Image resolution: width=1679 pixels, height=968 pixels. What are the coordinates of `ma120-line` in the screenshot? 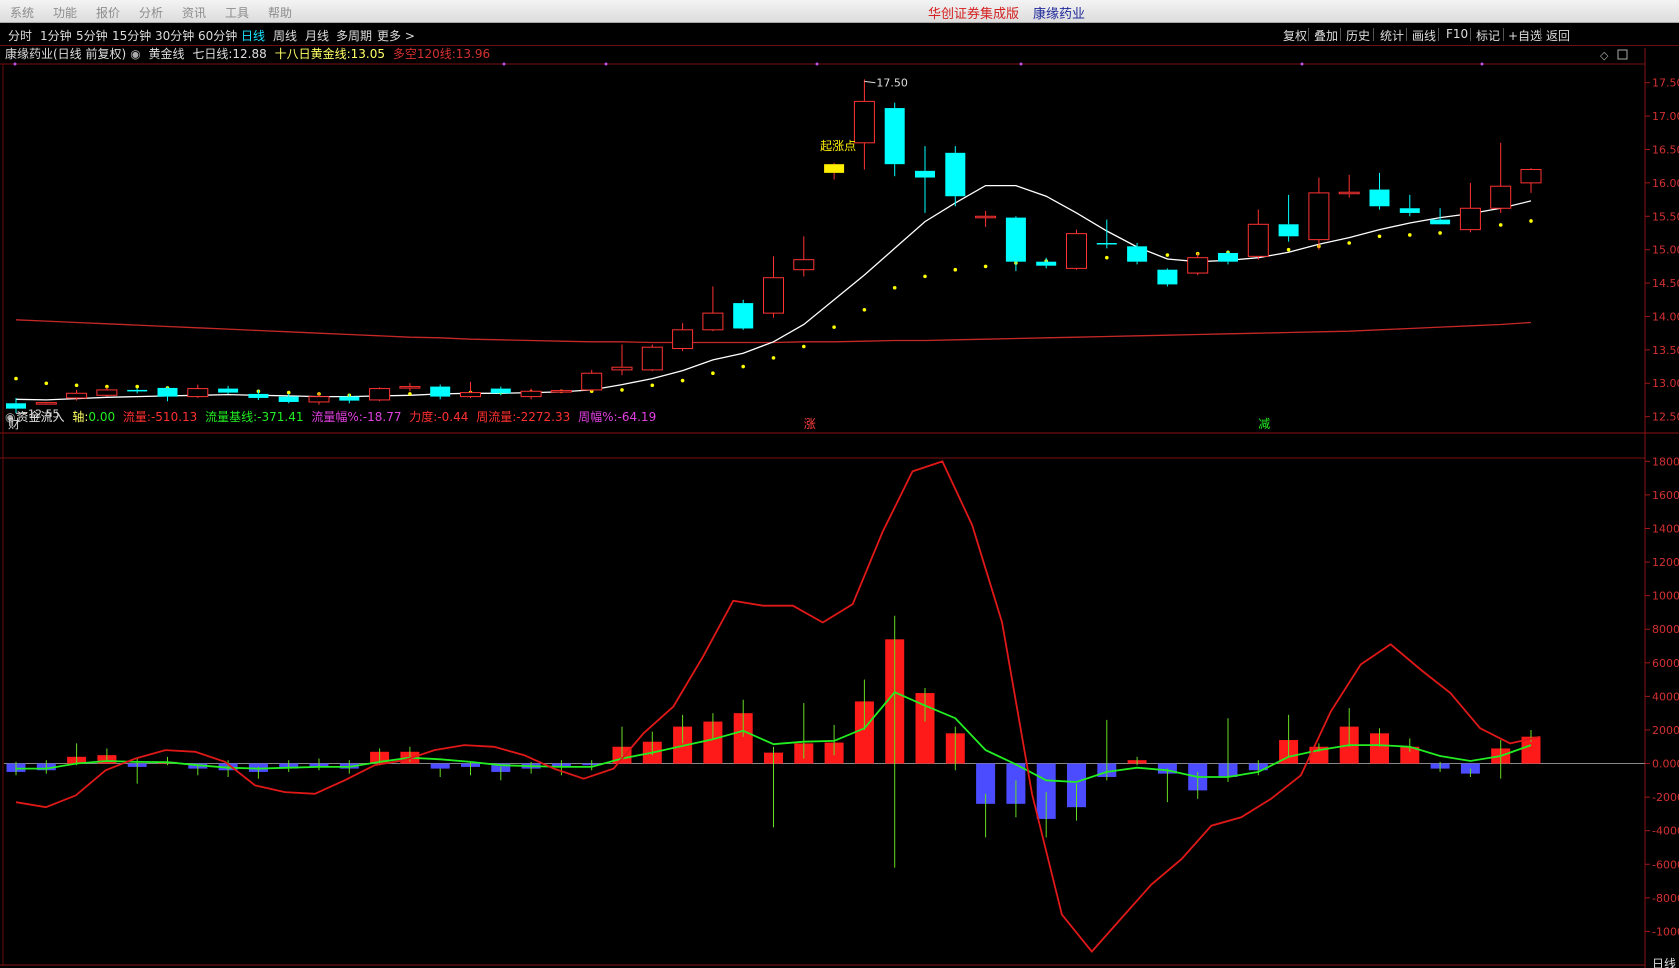 It's located at (773, 331).